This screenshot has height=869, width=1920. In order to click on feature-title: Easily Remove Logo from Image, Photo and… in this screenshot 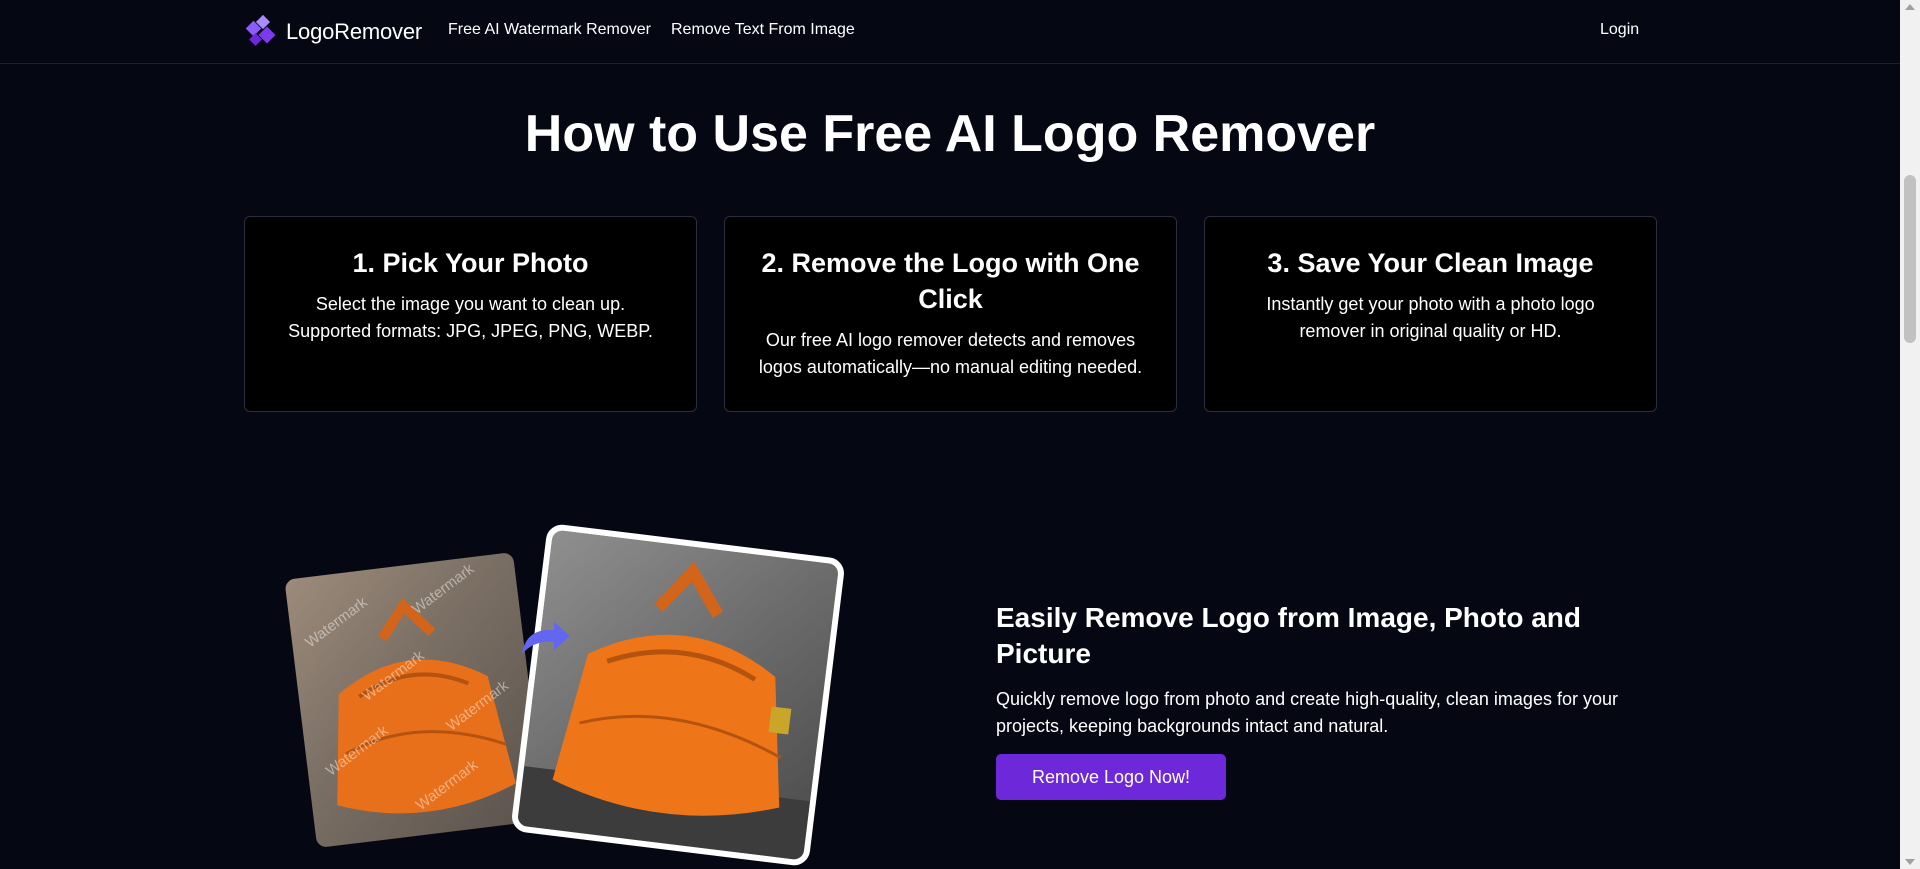, I will do `click(1288, 635)`.